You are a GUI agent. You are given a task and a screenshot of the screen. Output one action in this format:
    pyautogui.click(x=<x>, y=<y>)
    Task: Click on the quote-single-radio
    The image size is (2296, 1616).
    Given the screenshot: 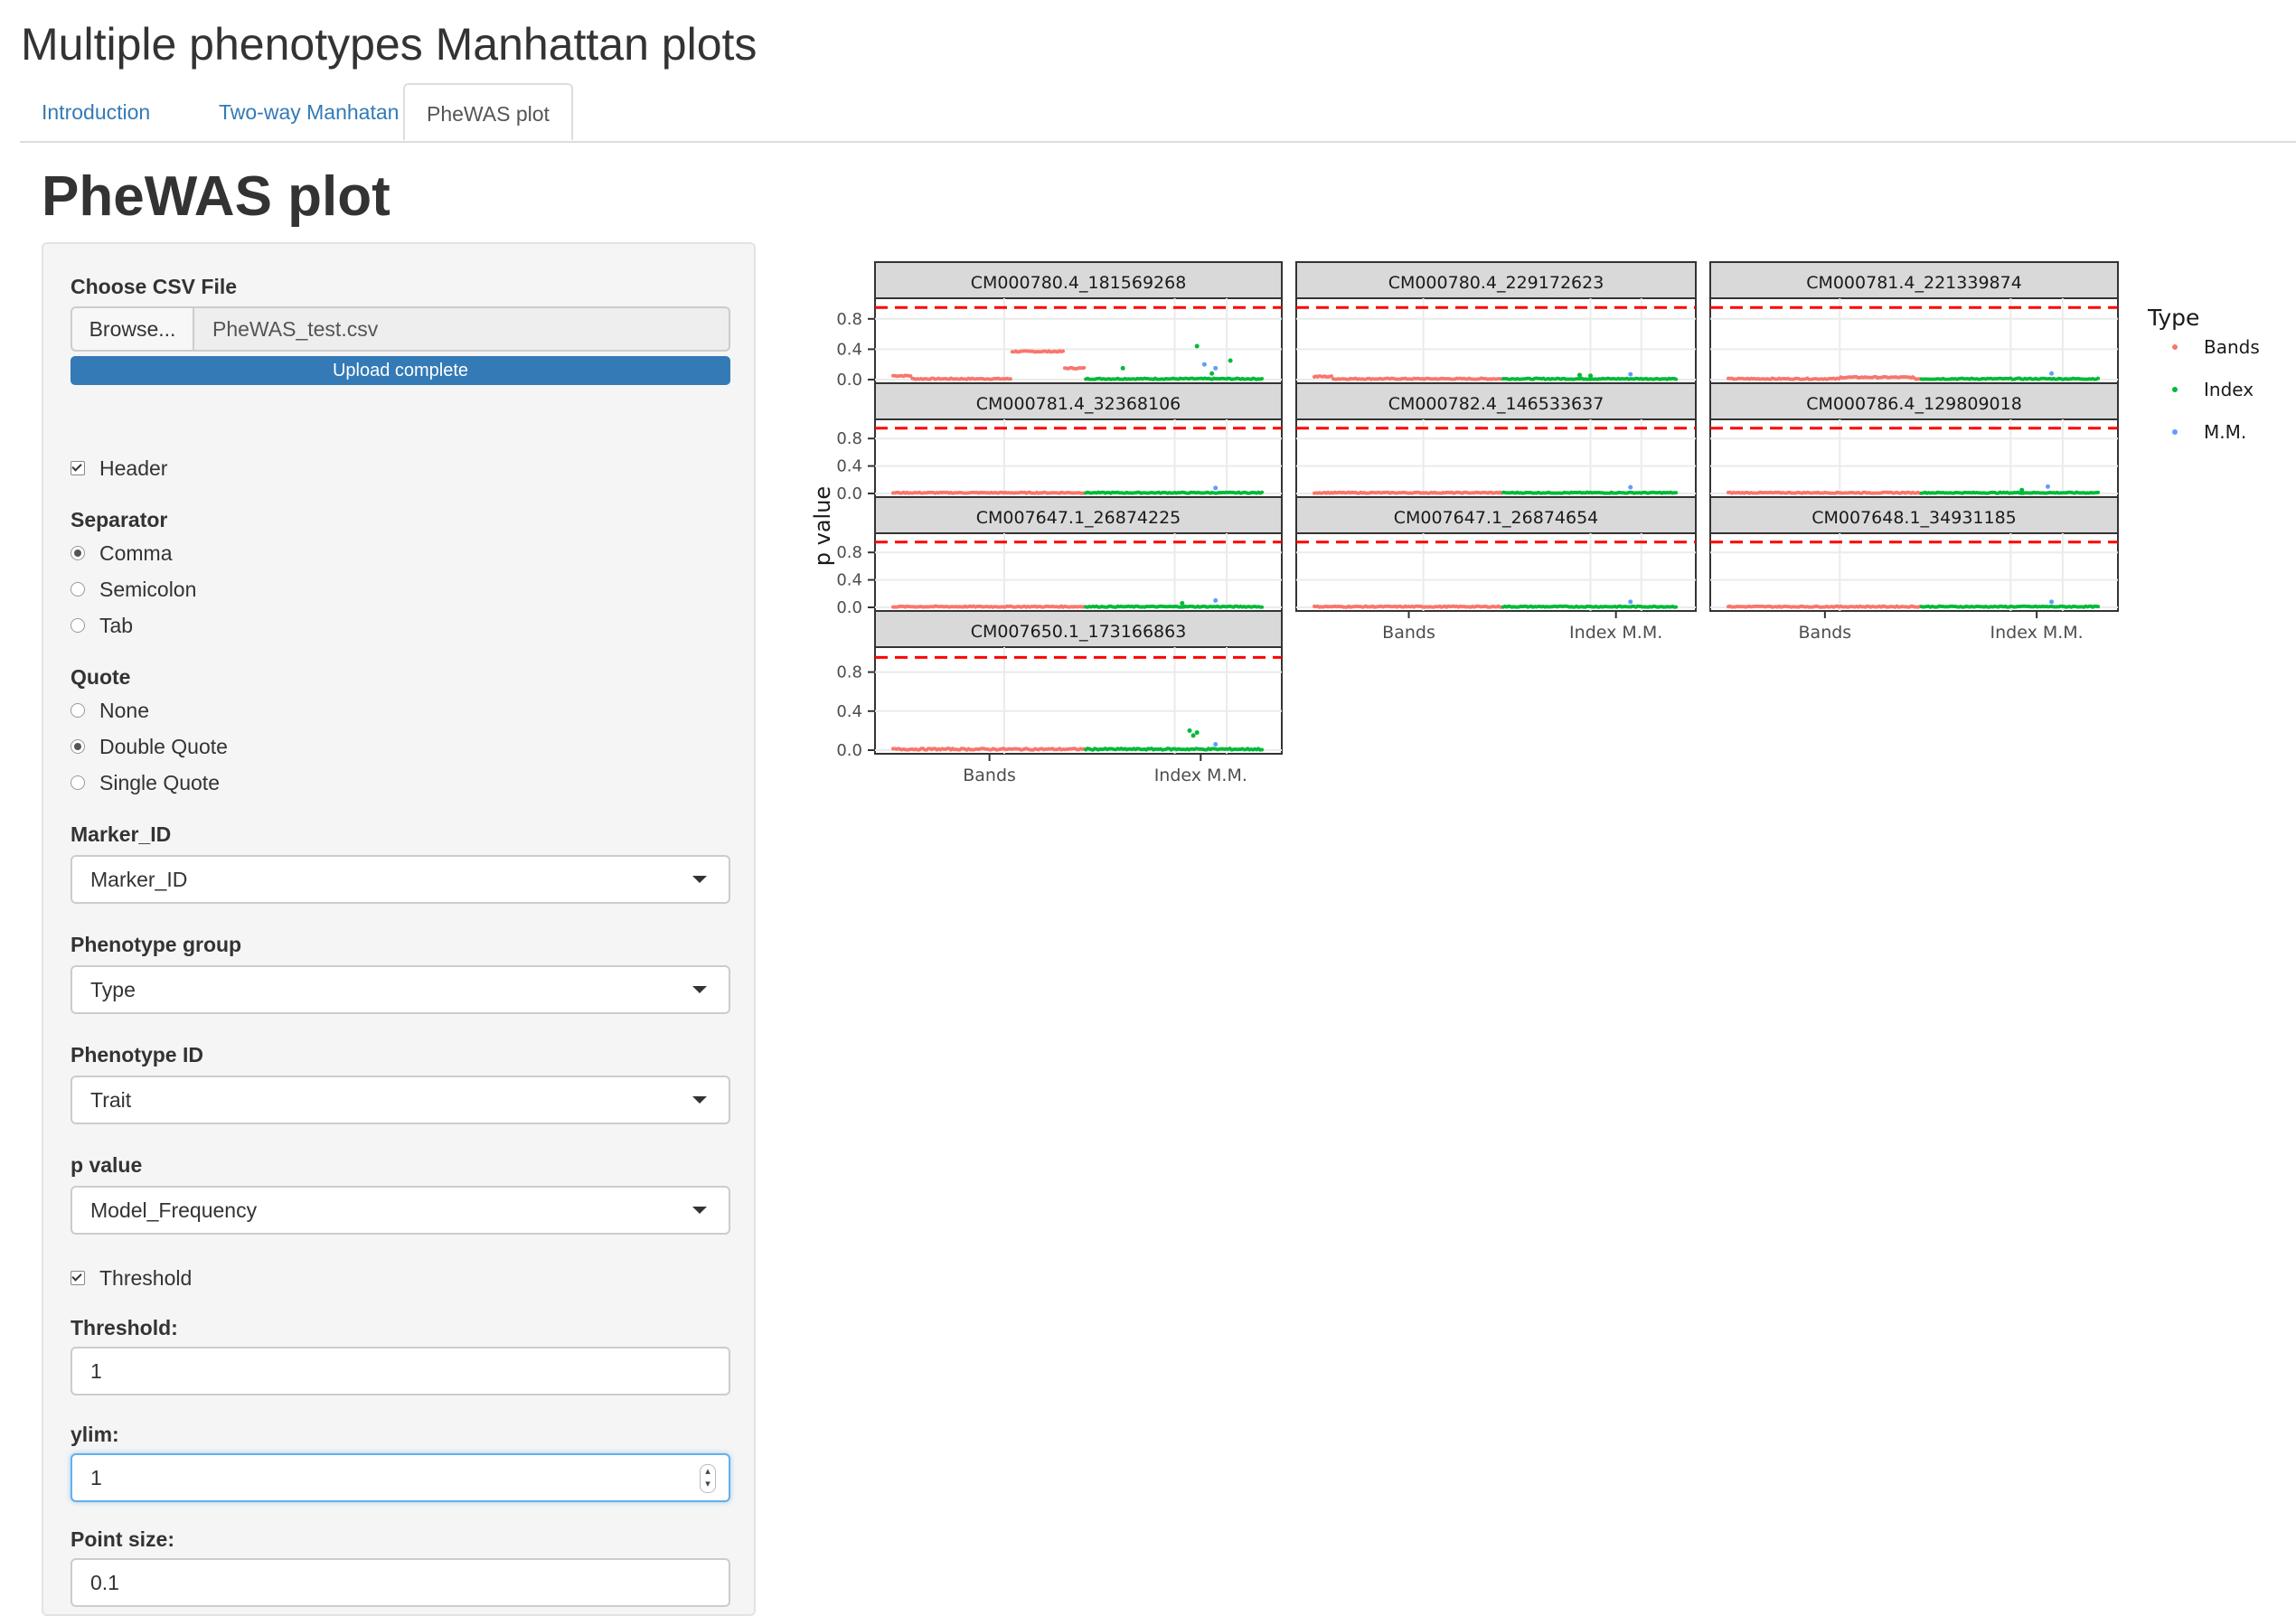 What is the action you would take?
    pyautogui.click(x=78, y=783)
    